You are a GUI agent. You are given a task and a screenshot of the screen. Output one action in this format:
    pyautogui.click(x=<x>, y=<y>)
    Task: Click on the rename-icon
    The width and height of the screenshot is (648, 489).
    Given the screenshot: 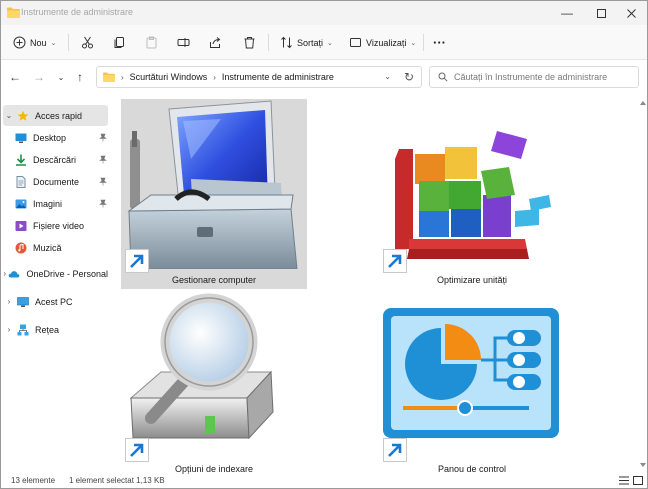 What is the action you would take?
    pyautogui.click(x=183, y=42)
    